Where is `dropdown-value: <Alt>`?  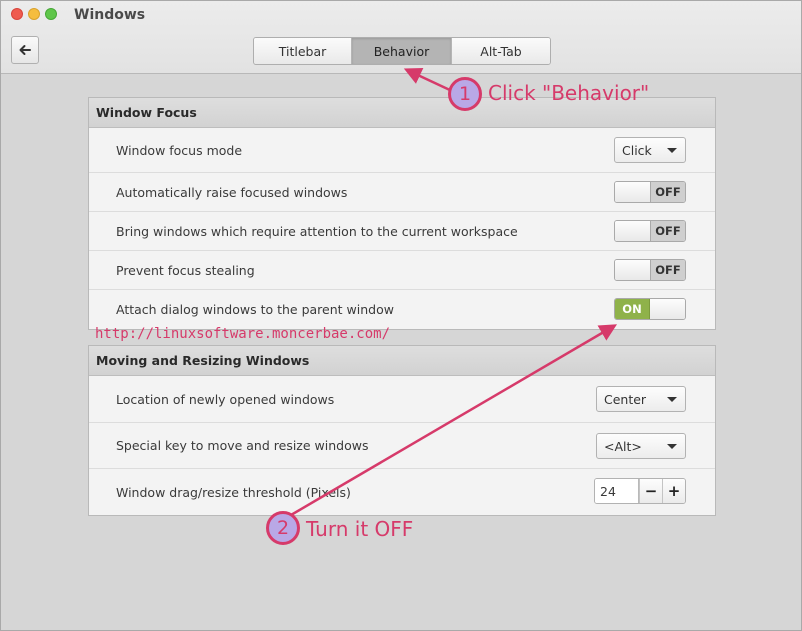 dropdown-value: <Alt> is located at coordinates (623, 446).